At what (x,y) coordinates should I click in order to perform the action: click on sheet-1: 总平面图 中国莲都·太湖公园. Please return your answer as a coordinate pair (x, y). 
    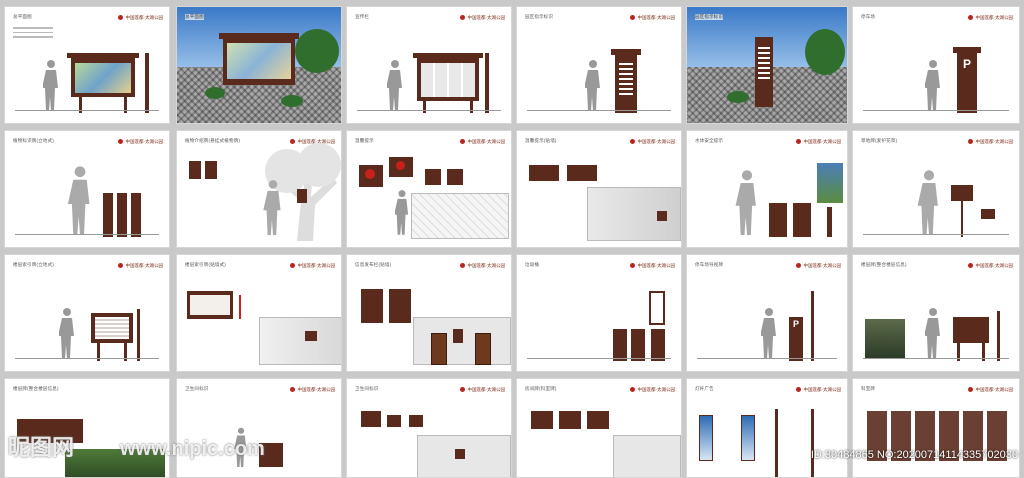
    Looking at the image, I should click on (87, 65).